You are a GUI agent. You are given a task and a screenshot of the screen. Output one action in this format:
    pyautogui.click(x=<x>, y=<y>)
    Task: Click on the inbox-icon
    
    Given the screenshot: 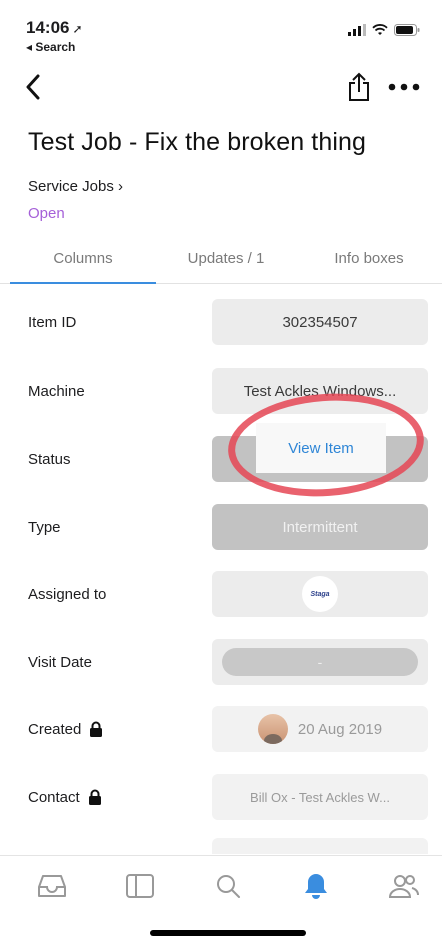 What is the action you would take?
    pyautogui.click(x=52, y=886)
    